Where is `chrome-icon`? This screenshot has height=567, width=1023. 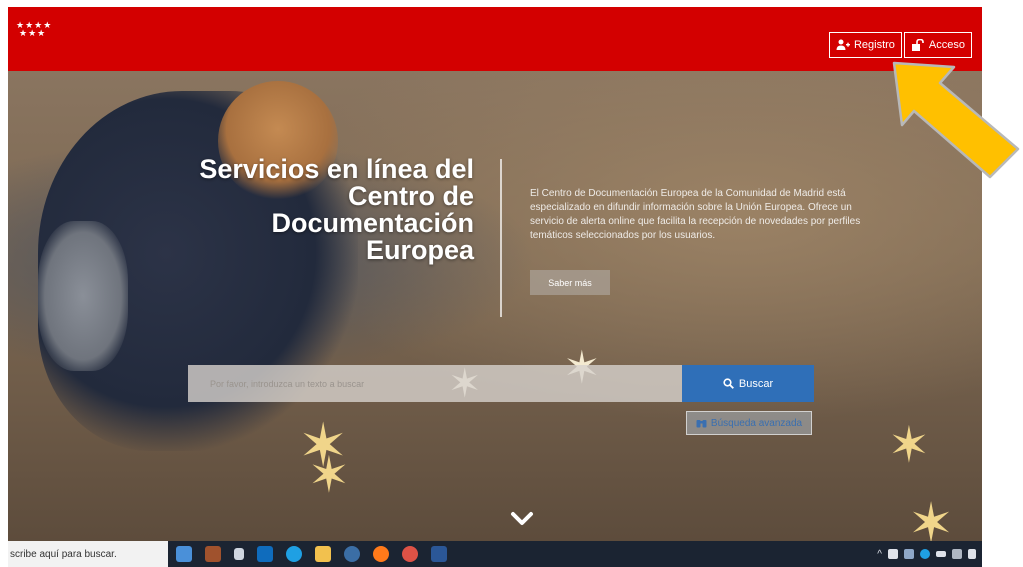
chrome-icon is located at coordinates (410, 554).